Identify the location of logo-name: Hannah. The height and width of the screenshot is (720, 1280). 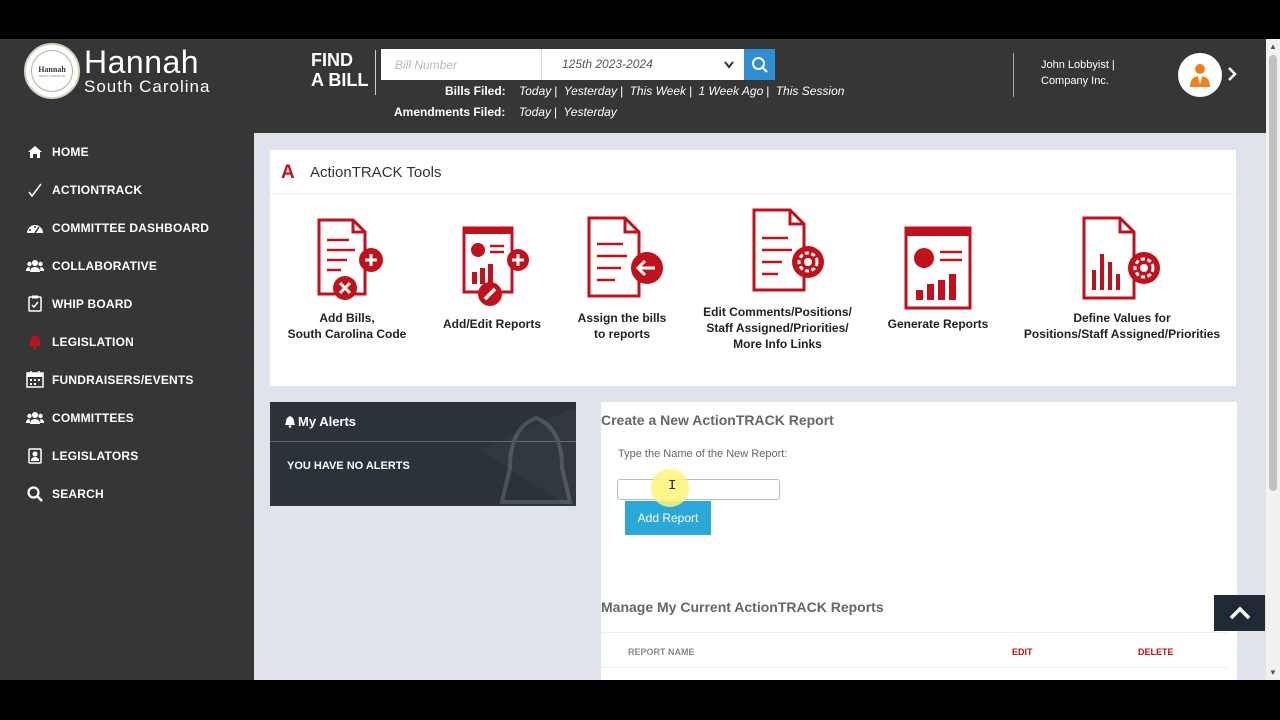
(141, 62).